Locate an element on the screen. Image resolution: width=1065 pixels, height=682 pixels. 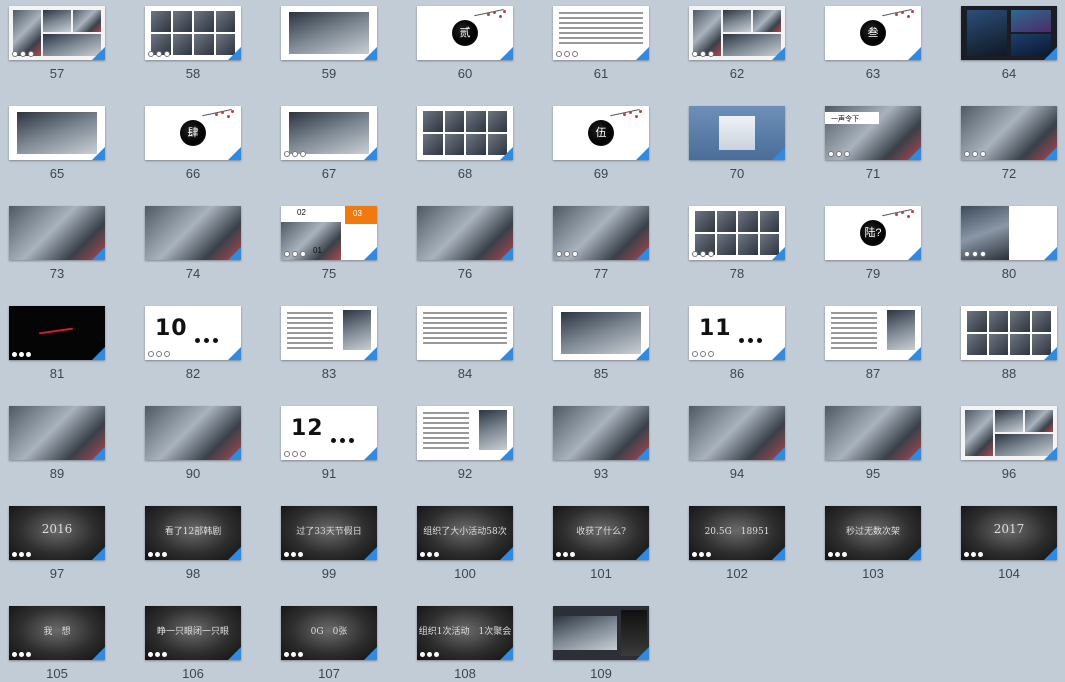
slide-thumbnail: 2017 is located at coordinates (1009, 533).